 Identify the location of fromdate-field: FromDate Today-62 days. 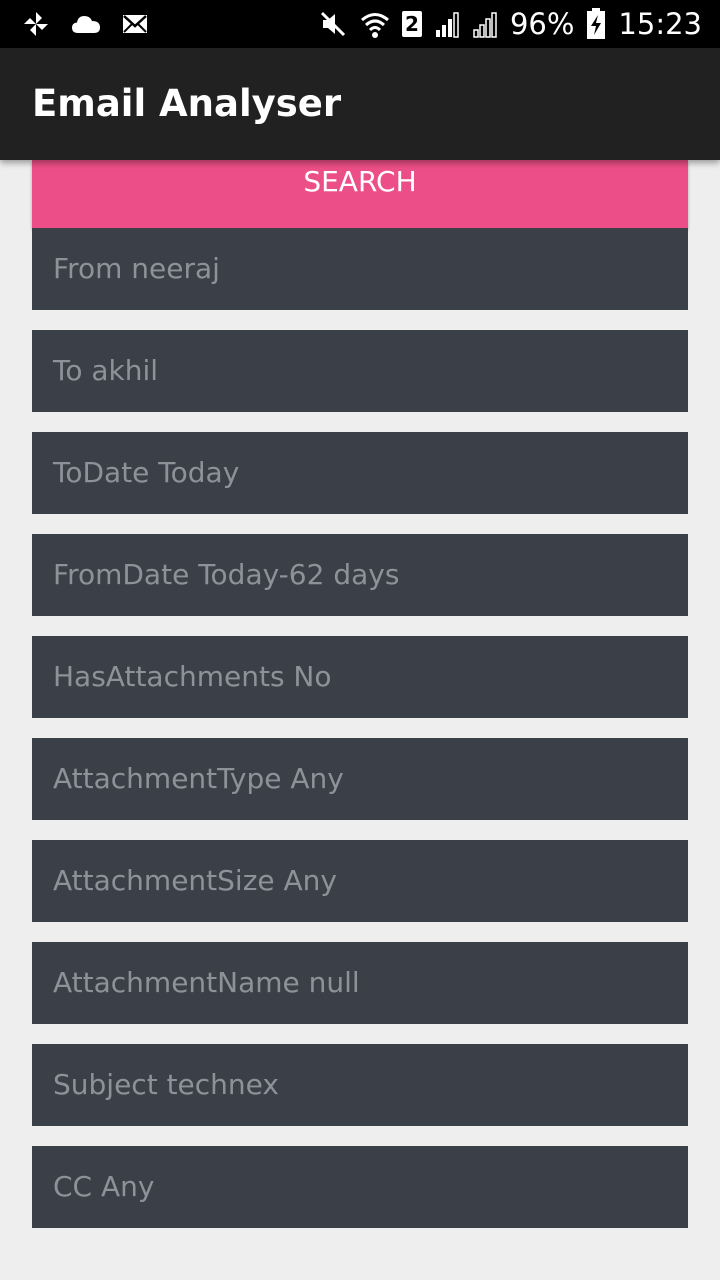
(360, 575).